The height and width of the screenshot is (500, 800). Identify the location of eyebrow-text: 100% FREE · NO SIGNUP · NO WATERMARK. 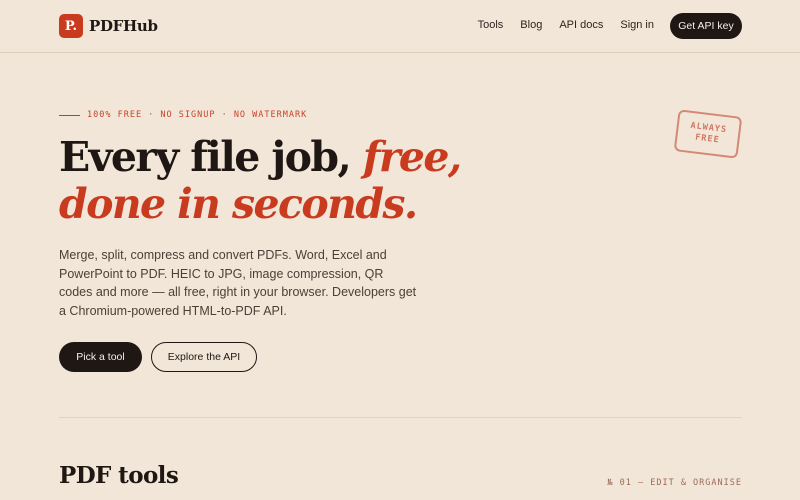
(197, 115).